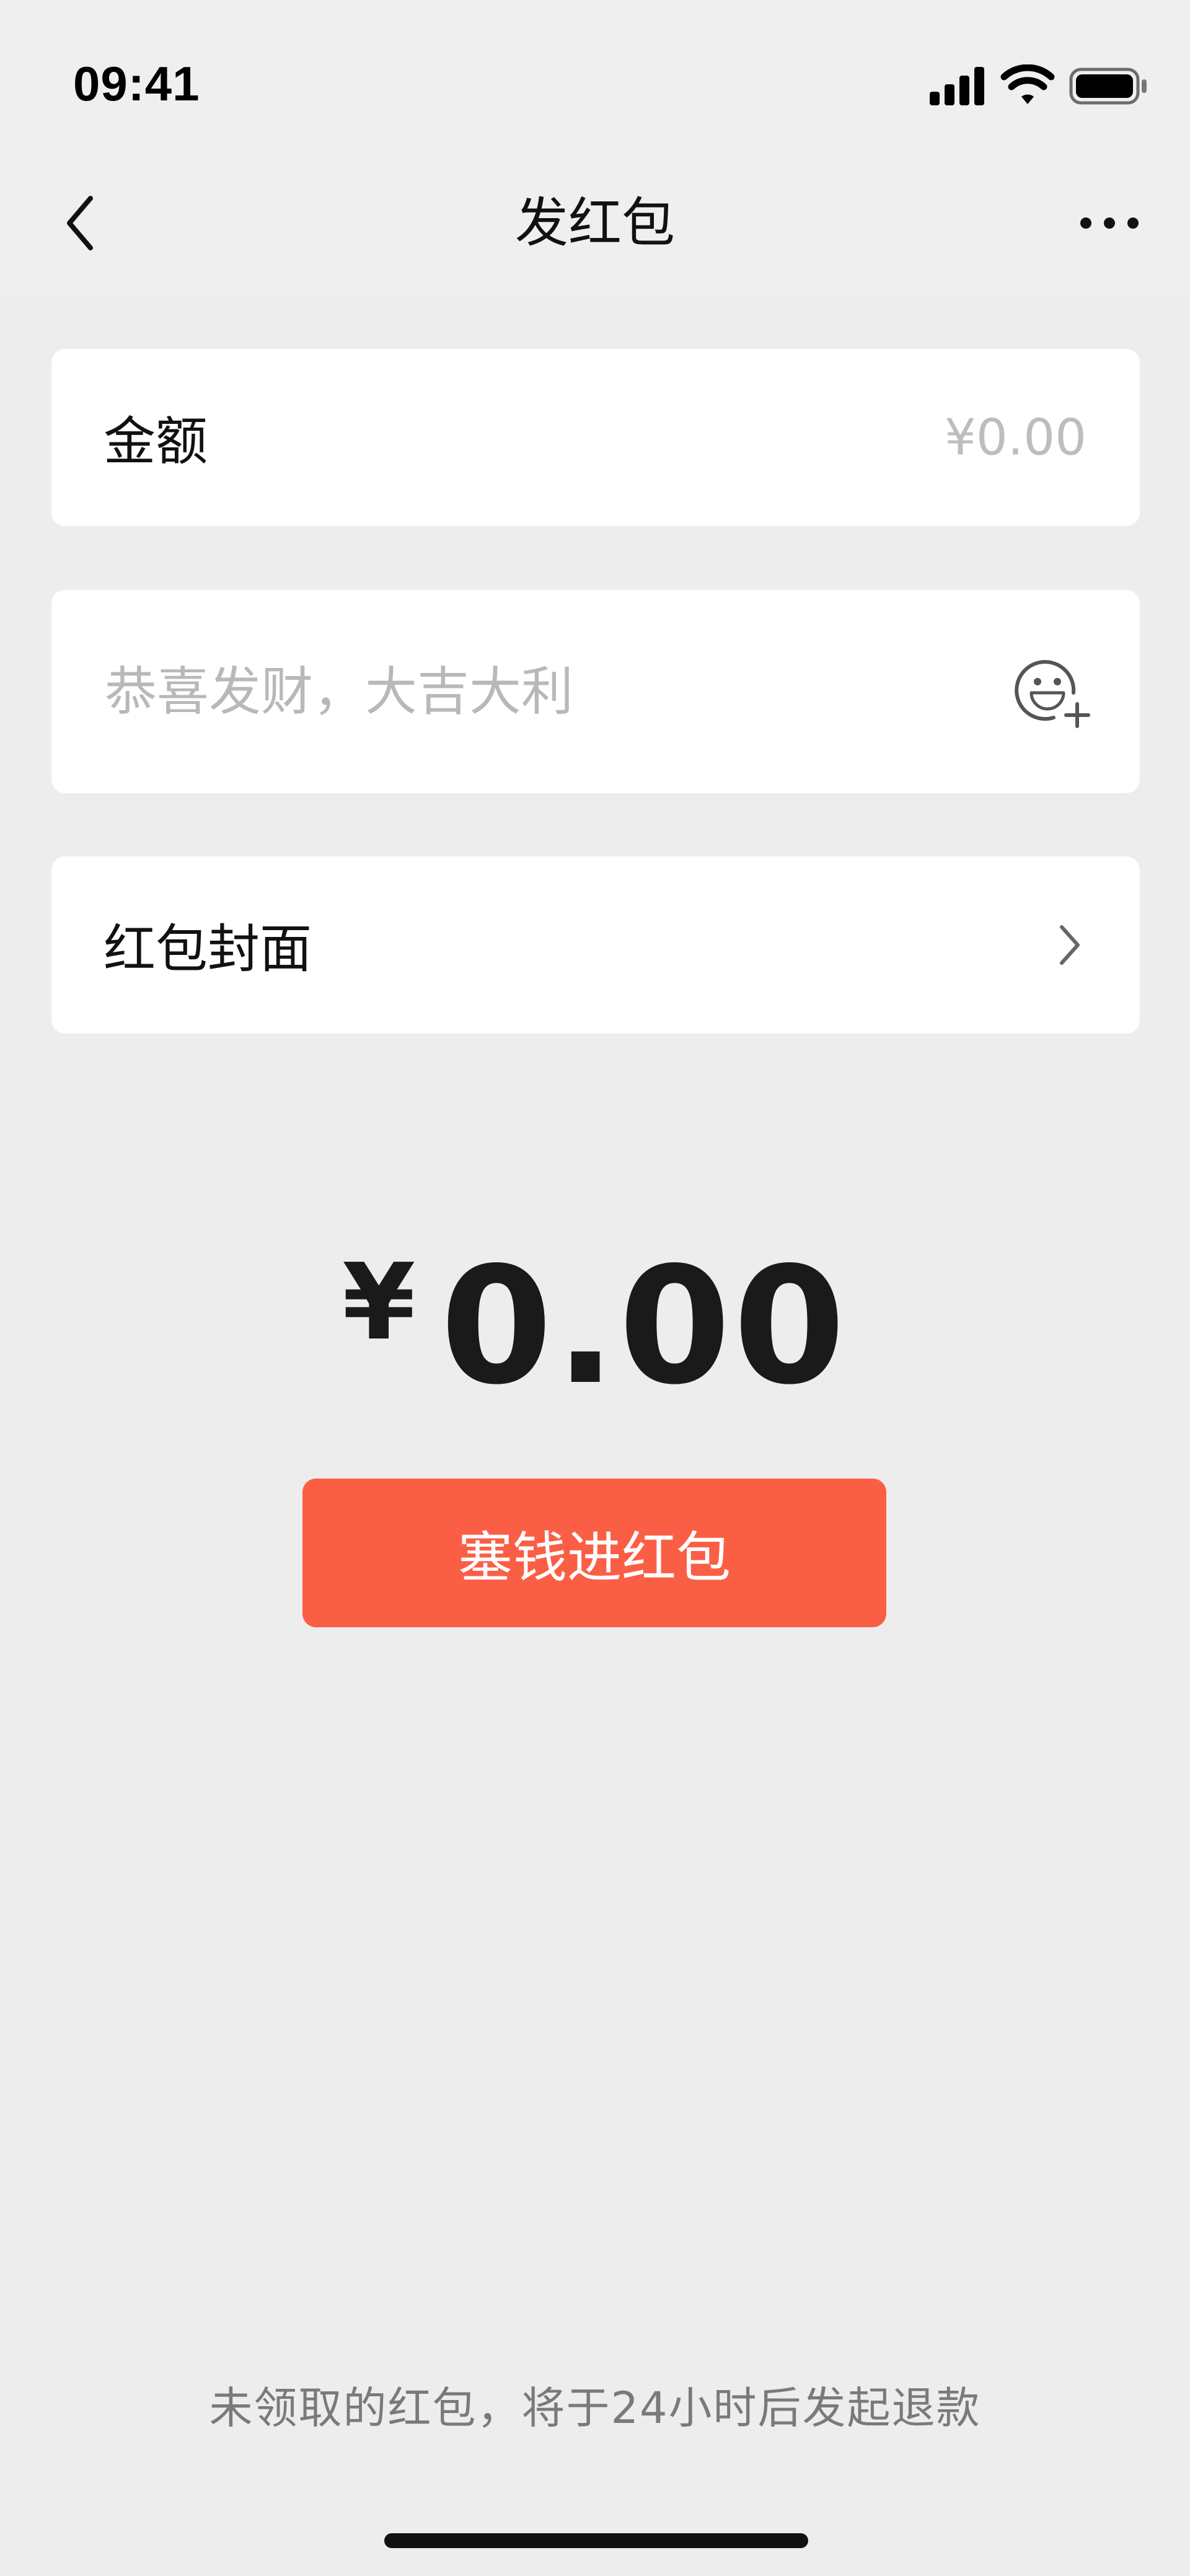  Describe the element at coordinates (869, 438) in the screenshot. I see `amount-input` at that location.